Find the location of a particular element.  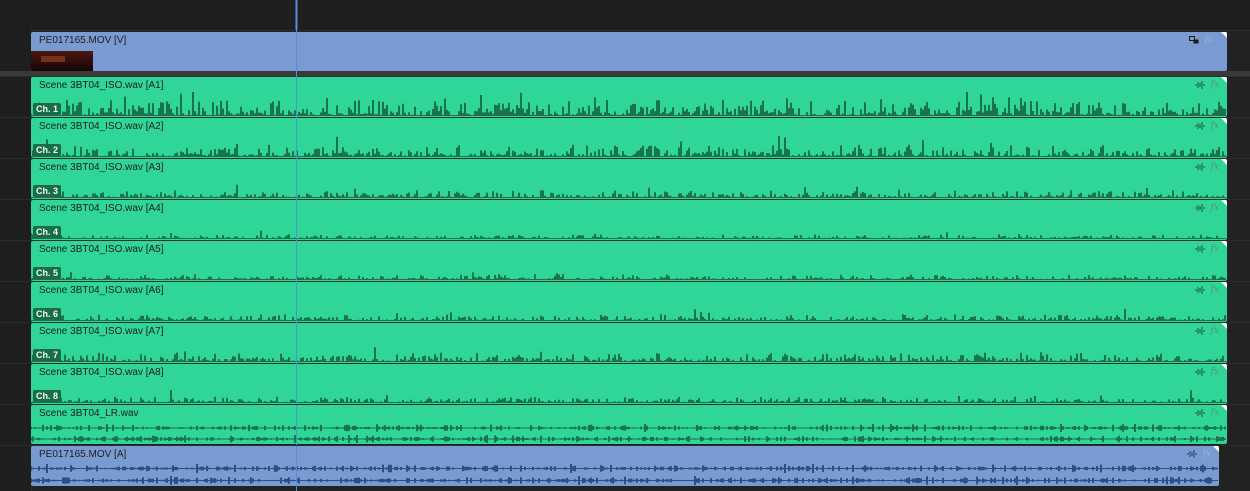

channel-badge: Ch. 4 is located at coordinates (47, 232).